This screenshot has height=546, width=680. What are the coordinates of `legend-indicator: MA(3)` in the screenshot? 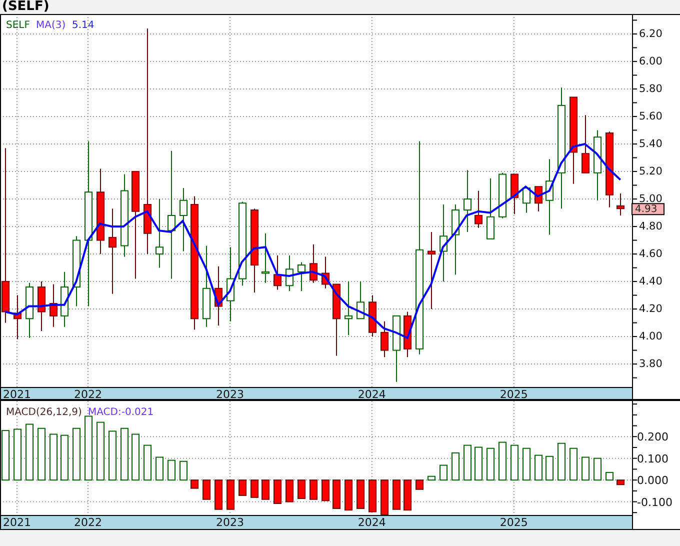 It's located at (51, 25).